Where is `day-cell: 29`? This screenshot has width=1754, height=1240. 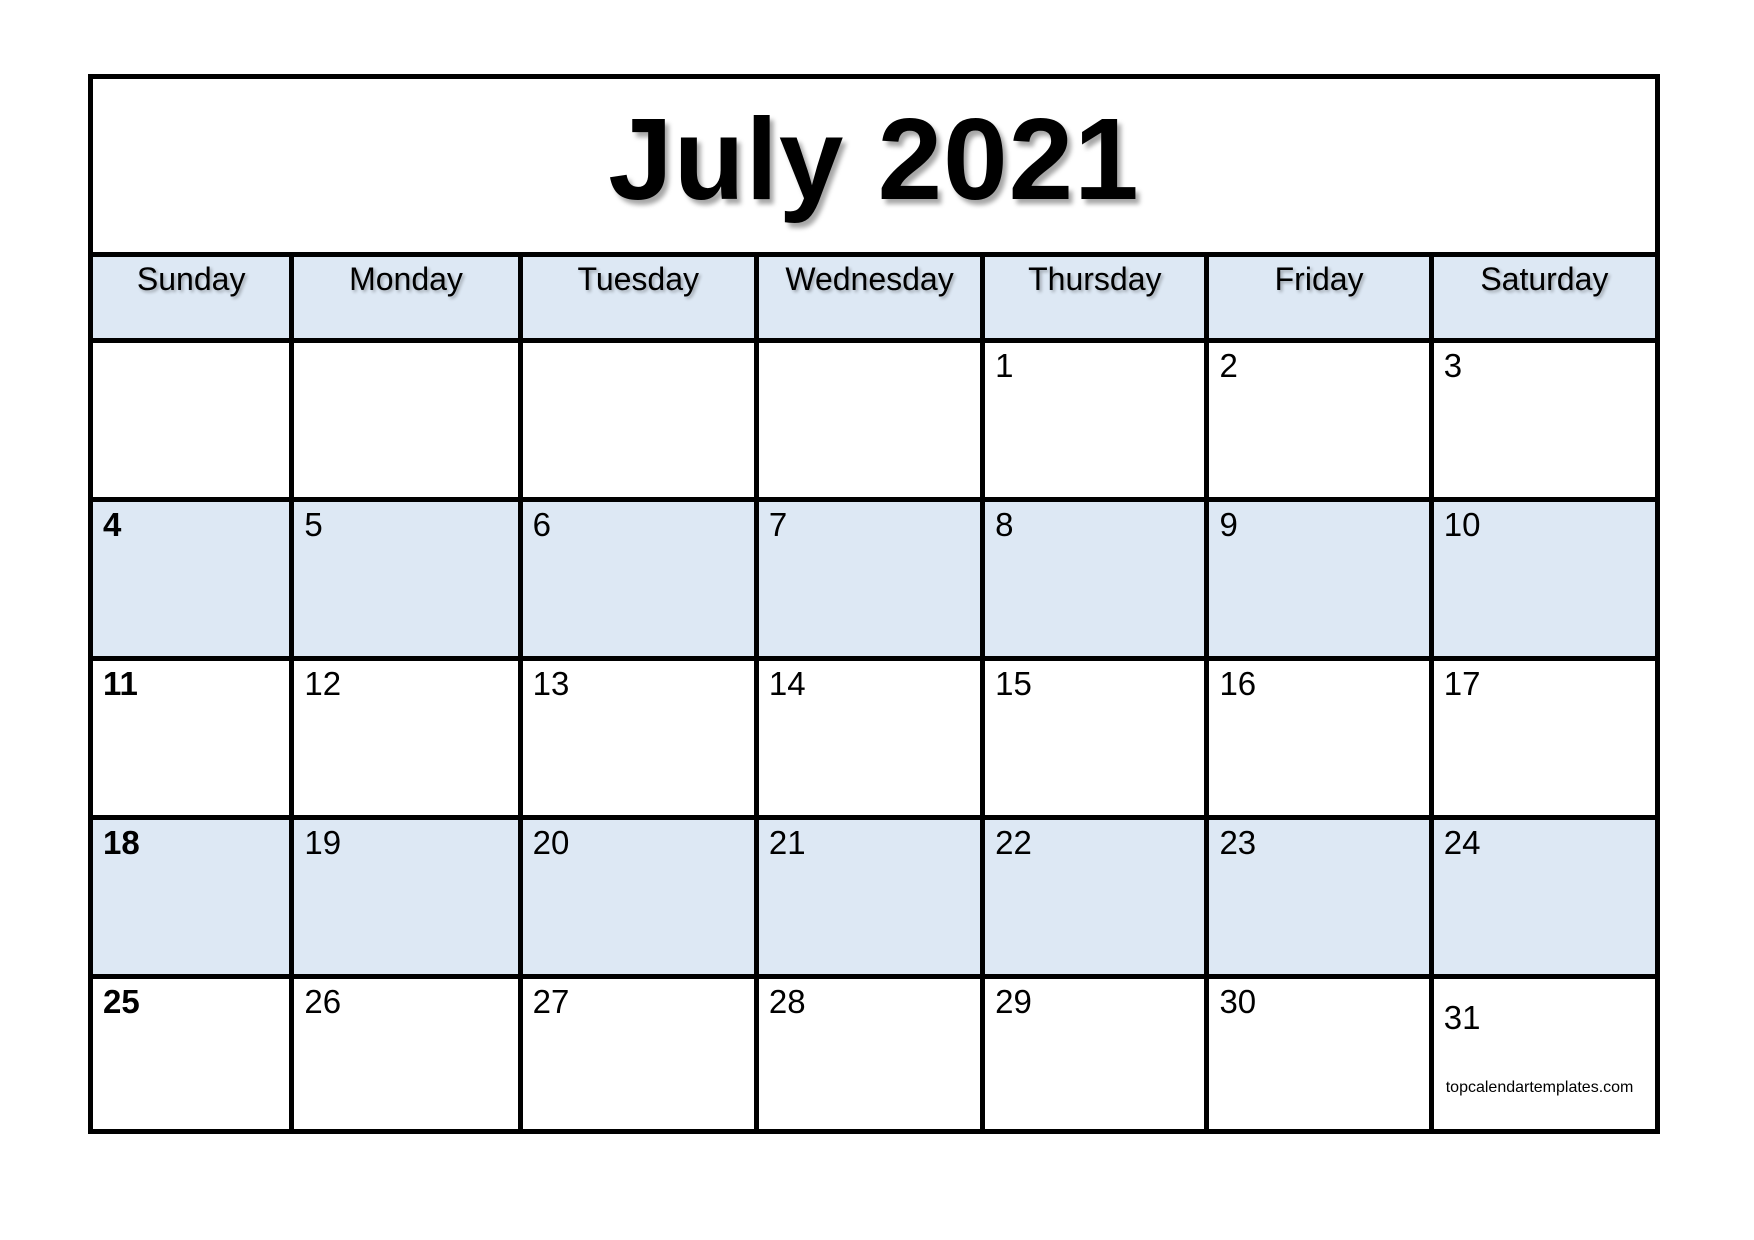
day-cell: 29 is located at coordinates (1097, 1055).